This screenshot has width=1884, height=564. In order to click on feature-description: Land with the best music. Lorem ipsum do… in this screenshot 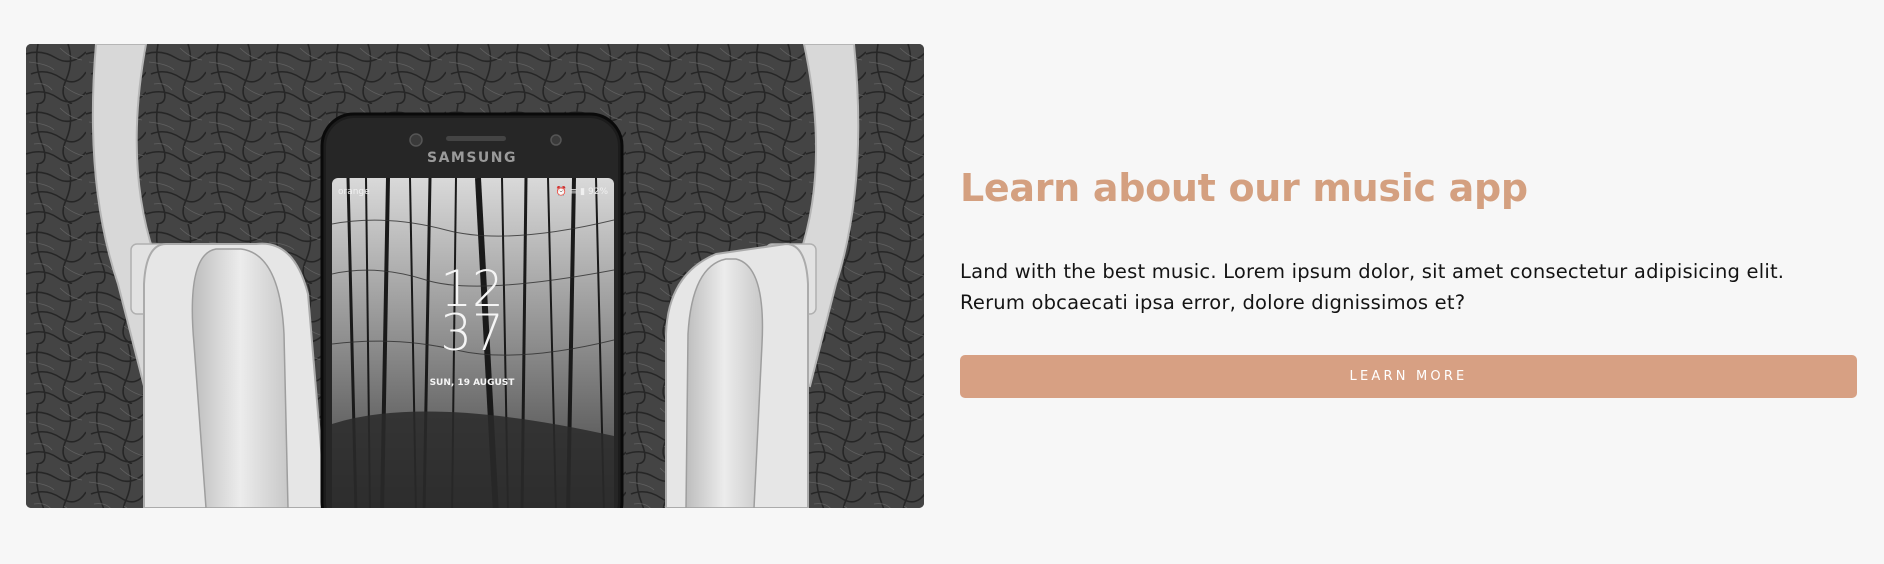, I will do `click(1372, 287)`.